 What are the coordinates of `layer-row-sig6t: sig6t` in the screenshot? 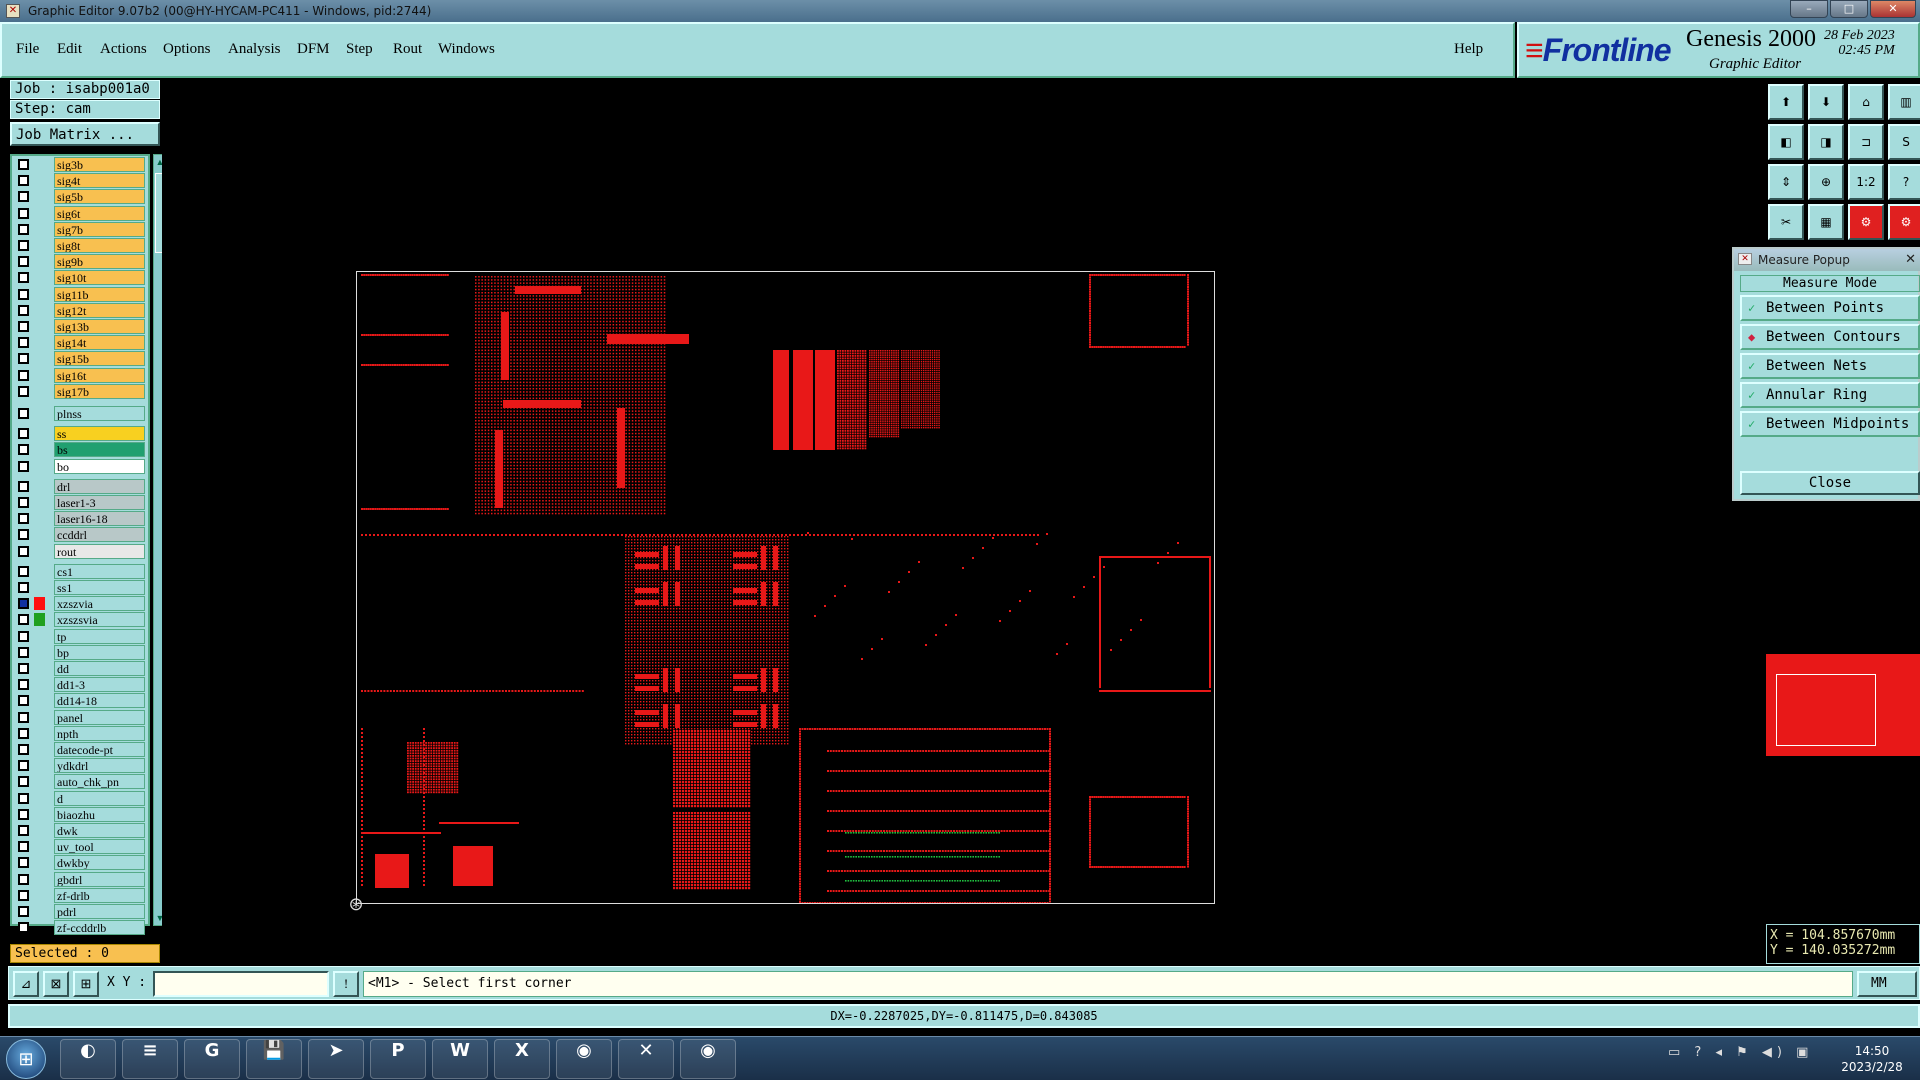 It's located at (79, 213).